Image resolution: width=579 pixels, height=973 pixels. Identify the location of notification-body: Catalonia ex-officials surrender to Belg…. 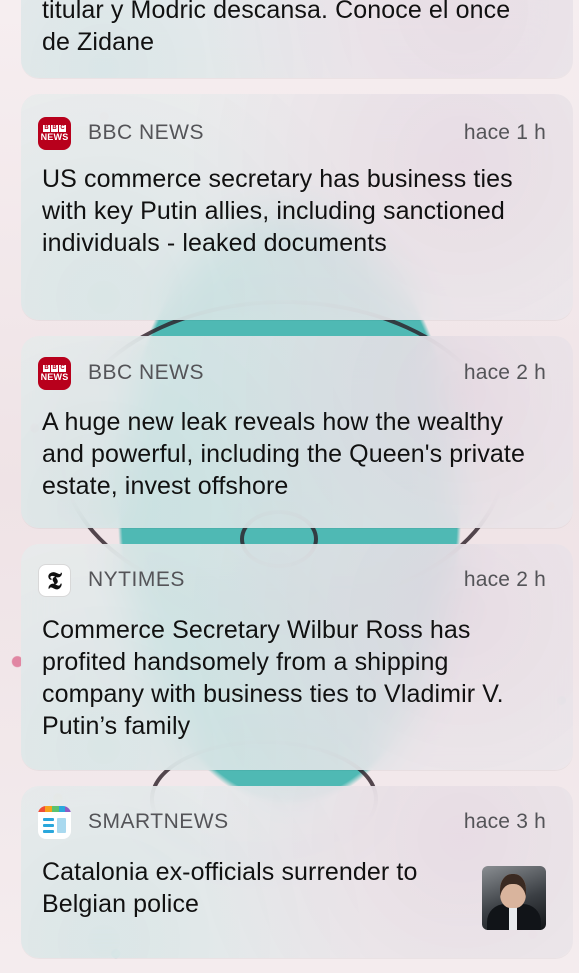
(230, 888).